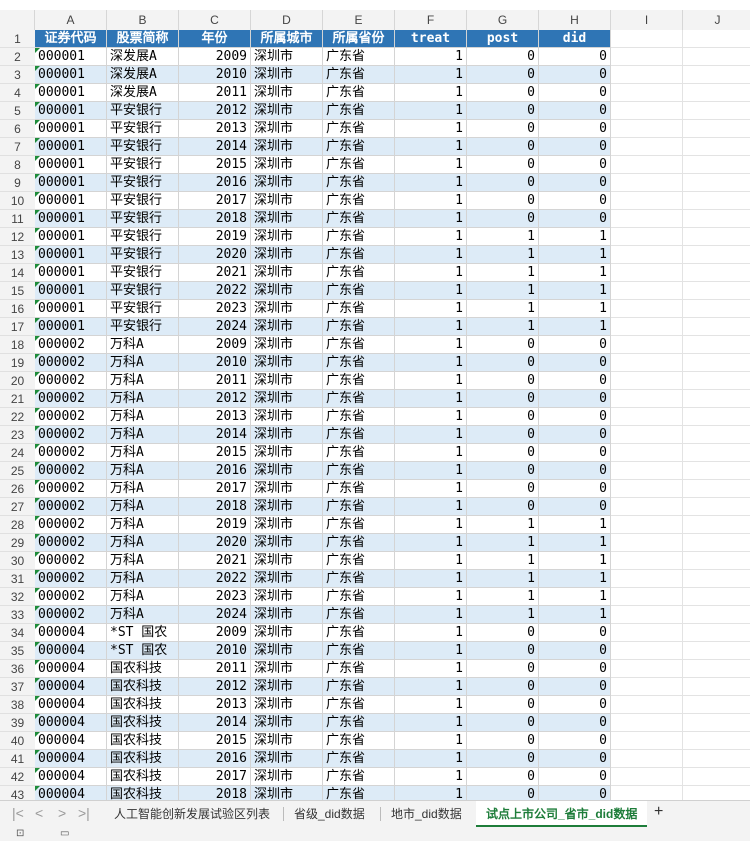  I want to click on data-cell: 深发展A, so click(143, 93).